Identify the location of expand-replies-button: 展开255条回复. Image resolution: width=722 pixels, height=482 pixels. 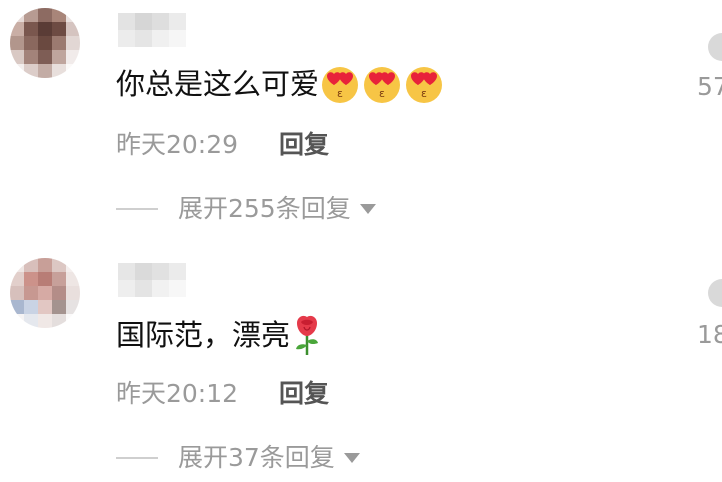
(246, 209).